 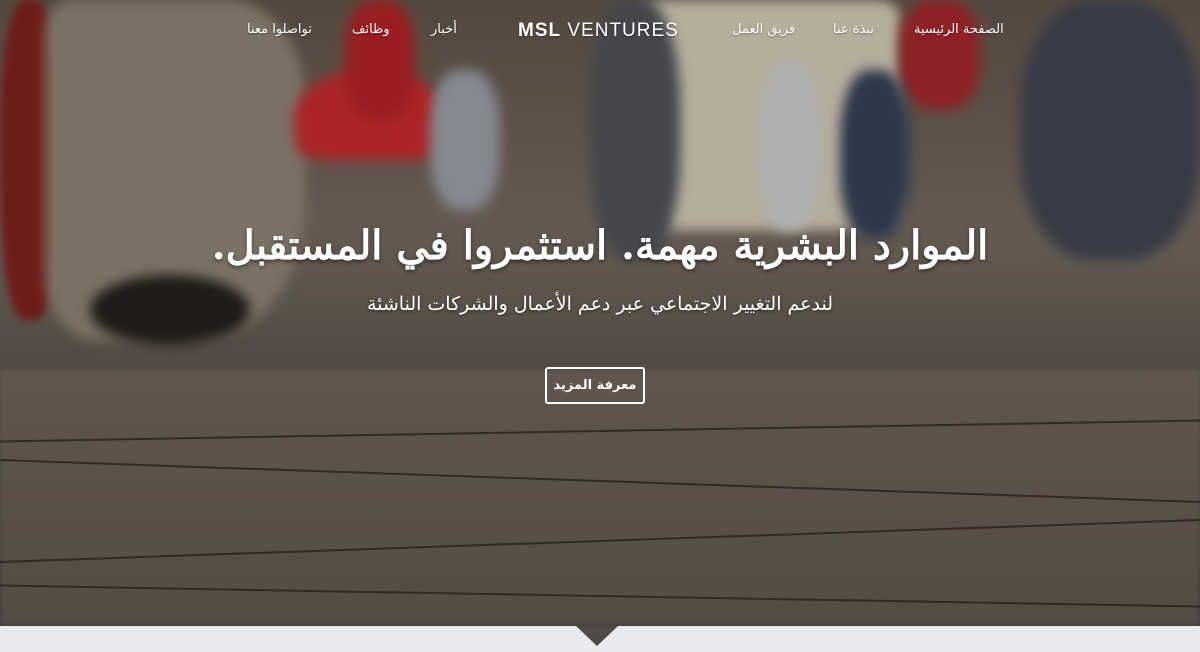 I want to click on triangle-down-icon, so click(x=597, y=636).